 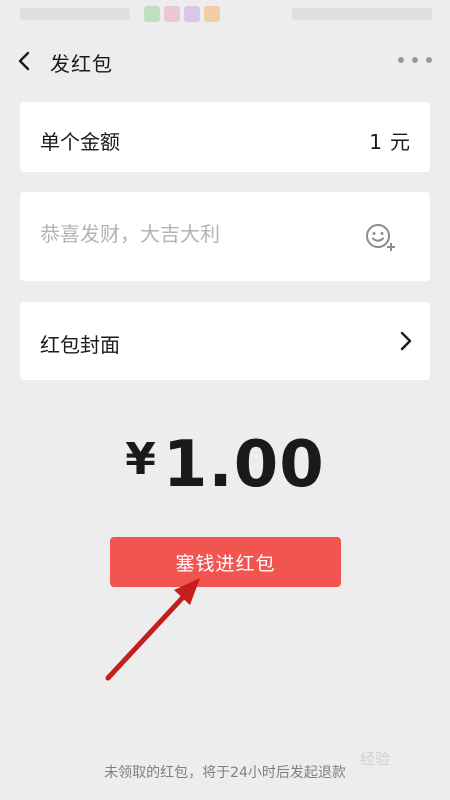 What do you see at coordinates (200, 234) in the screenshot?
I see `greeting-input` at bounding box center [200, 234].